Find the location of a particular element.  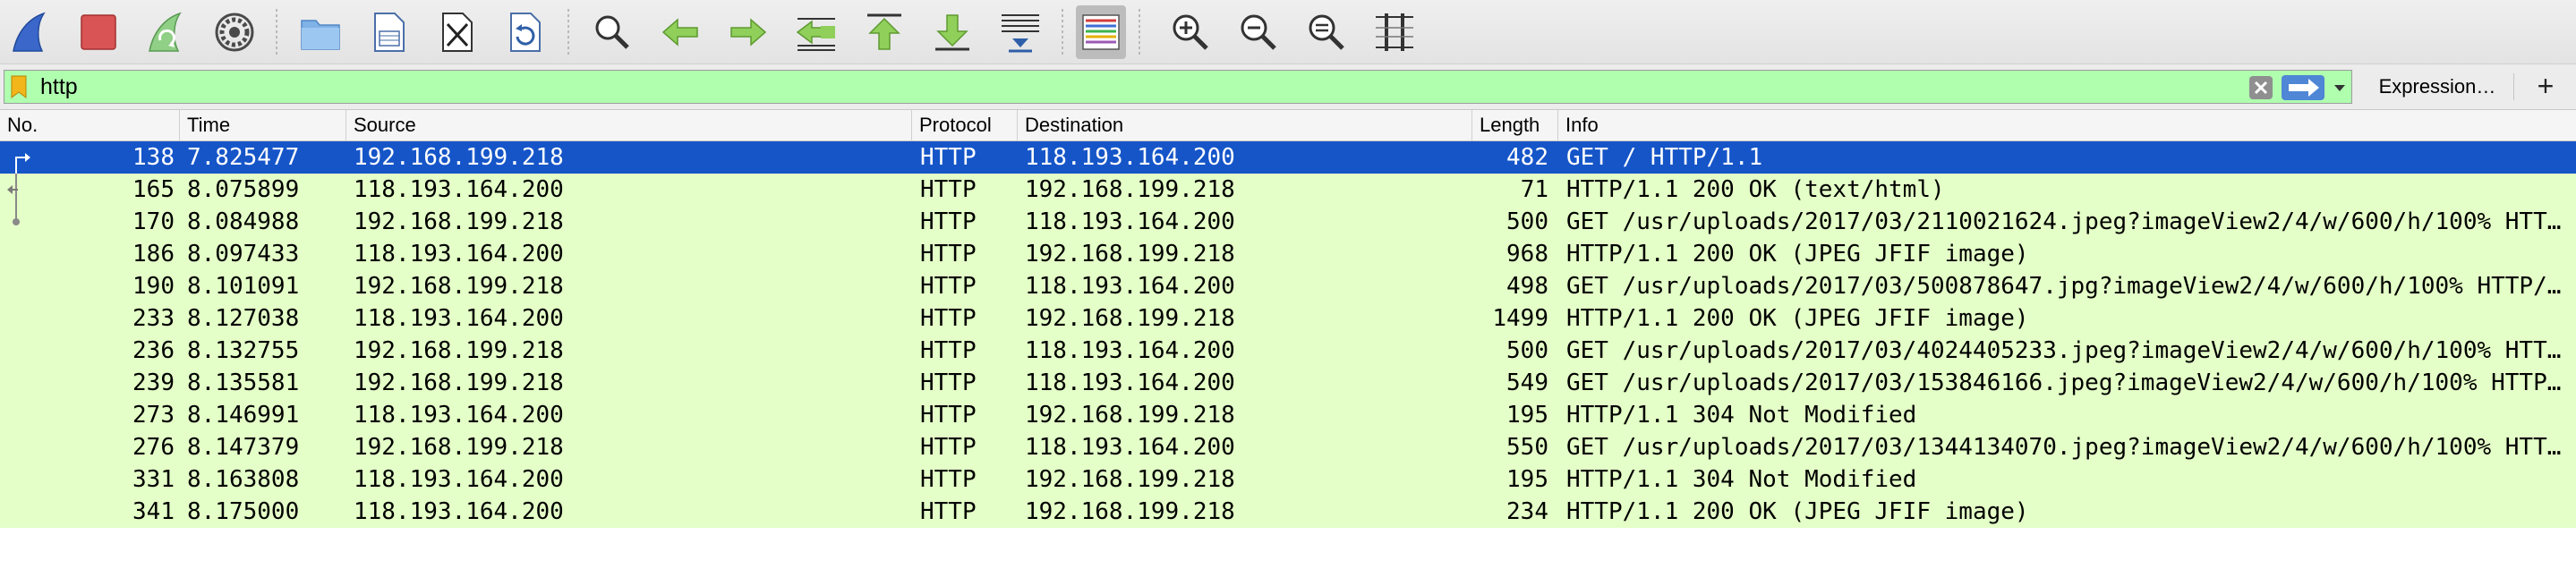

zoom-in-button is located at coordinates (1190, 32).